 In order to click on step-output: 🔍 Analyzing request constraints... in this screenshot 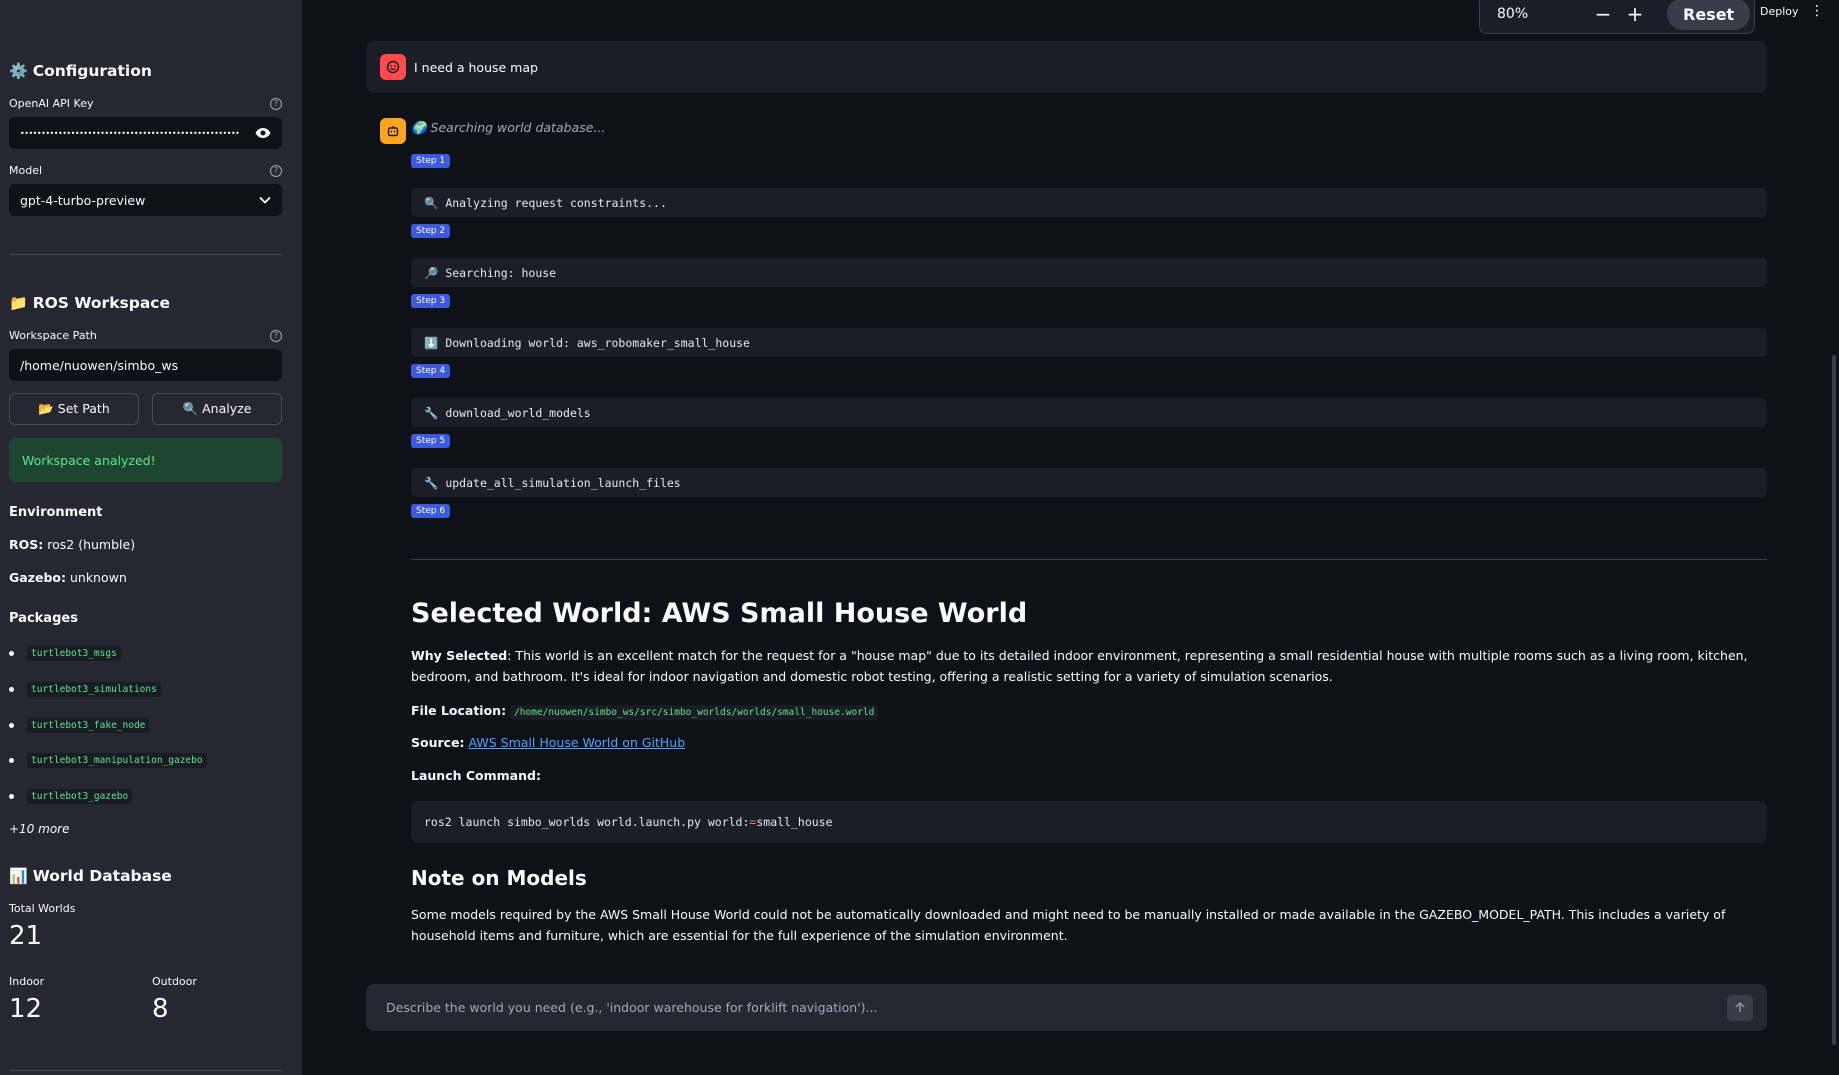, I will do `click(1089, 202)`.